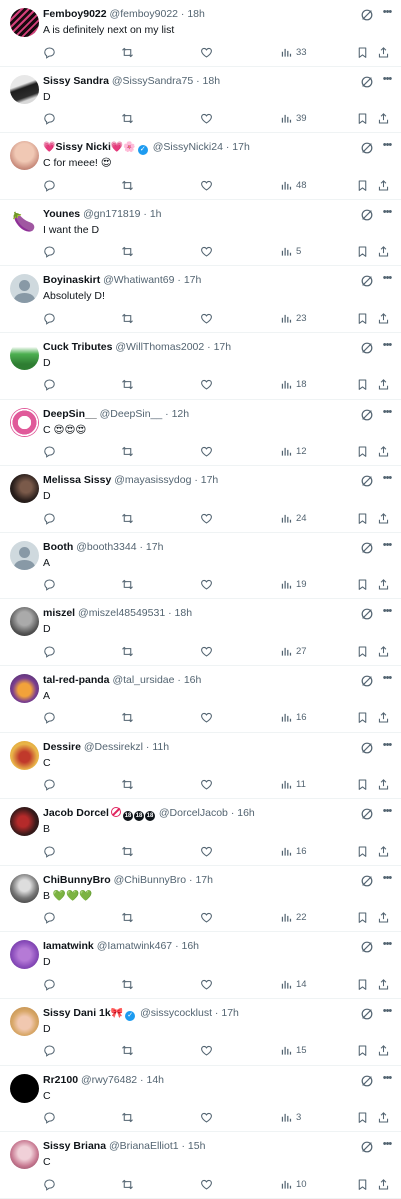 Image resolution: width=401 pixels, height=1199 pixels. I want to click on timestamp: 14h, so click(155, 1080).